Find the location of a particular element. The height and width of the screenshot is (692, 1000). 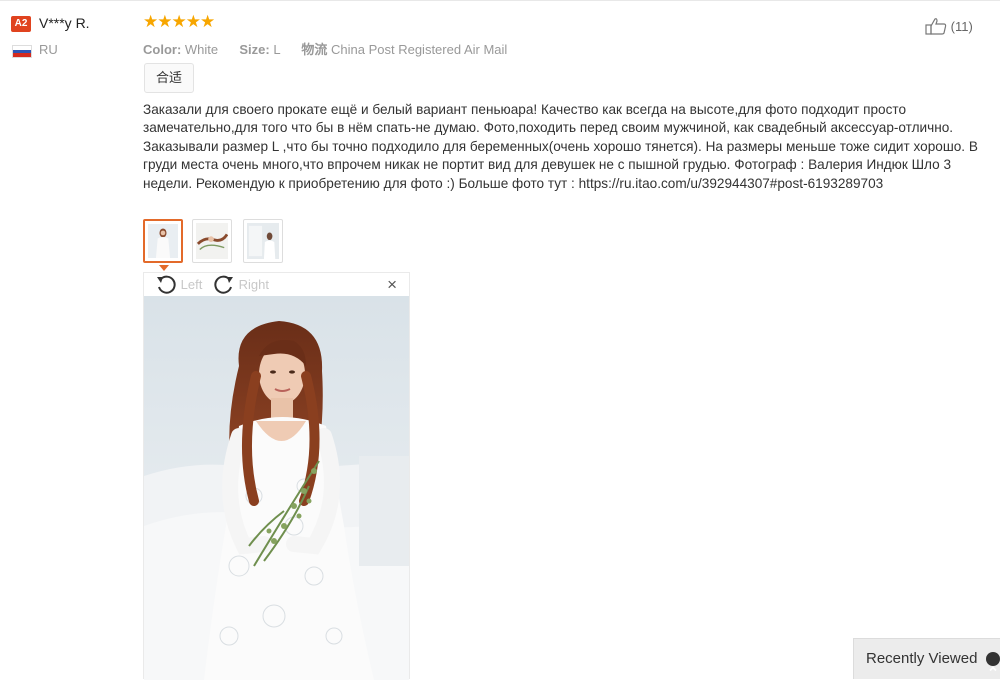

rotate-right-icon is located at coordinates (226, 284).